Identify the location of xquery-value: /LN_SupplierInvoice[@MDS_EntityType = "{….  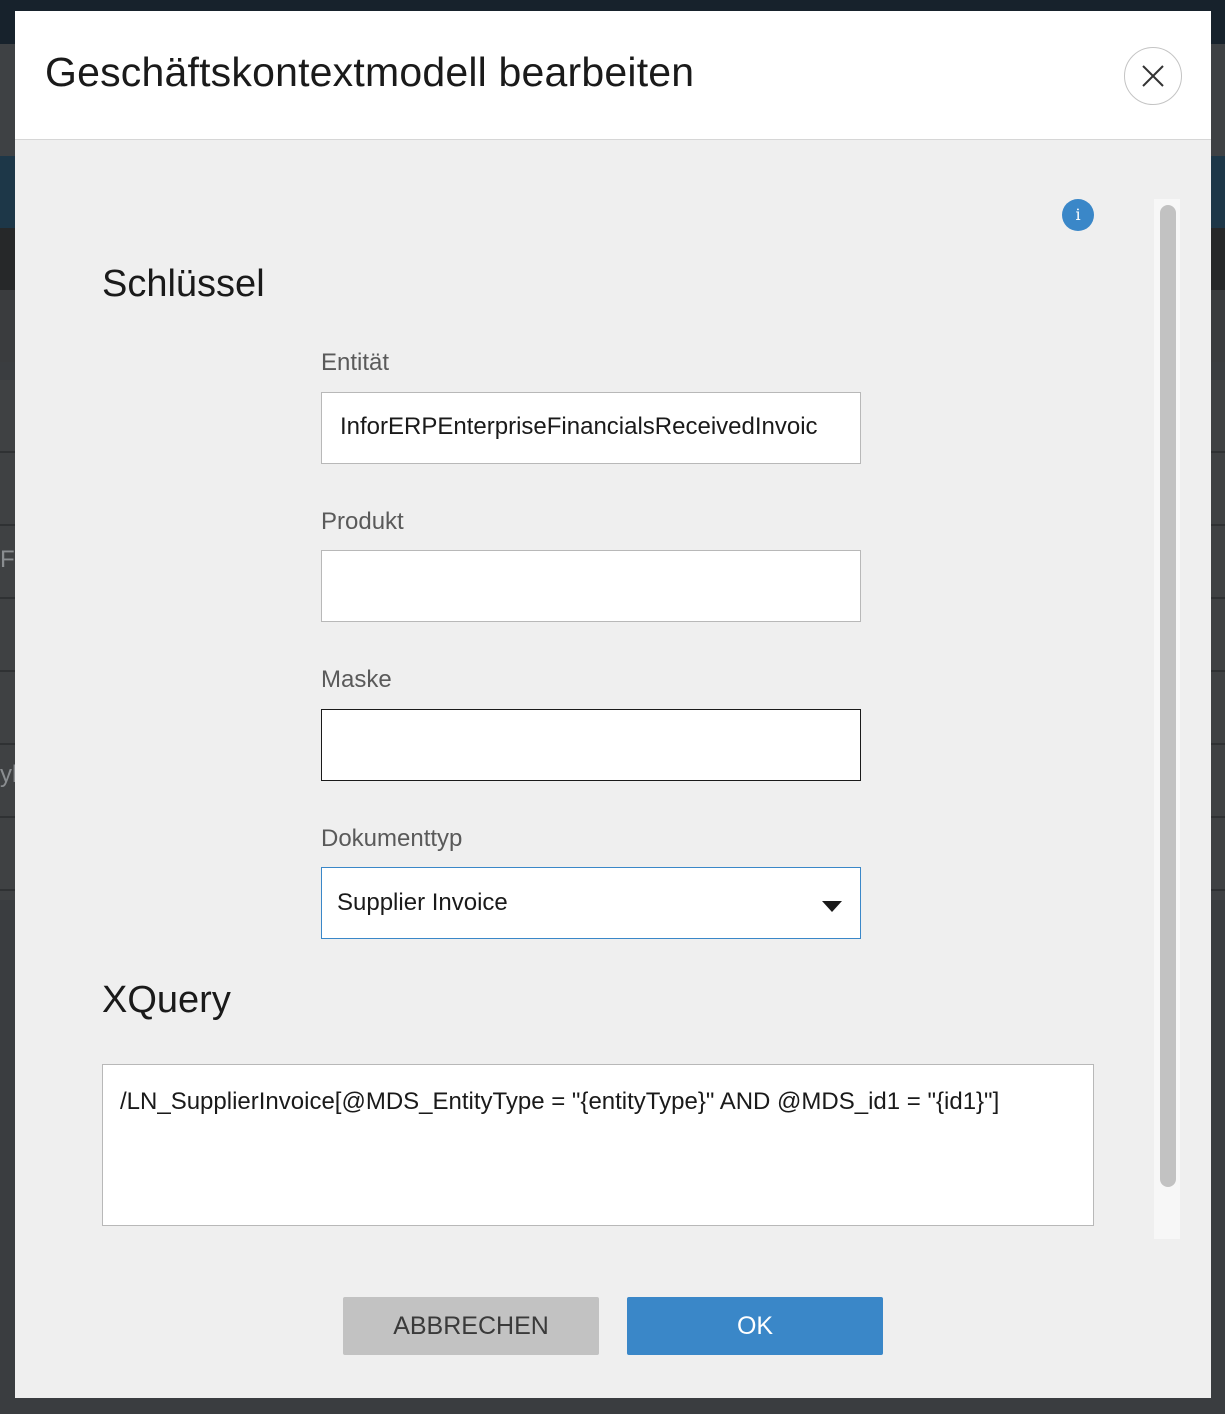
(560, 1101).